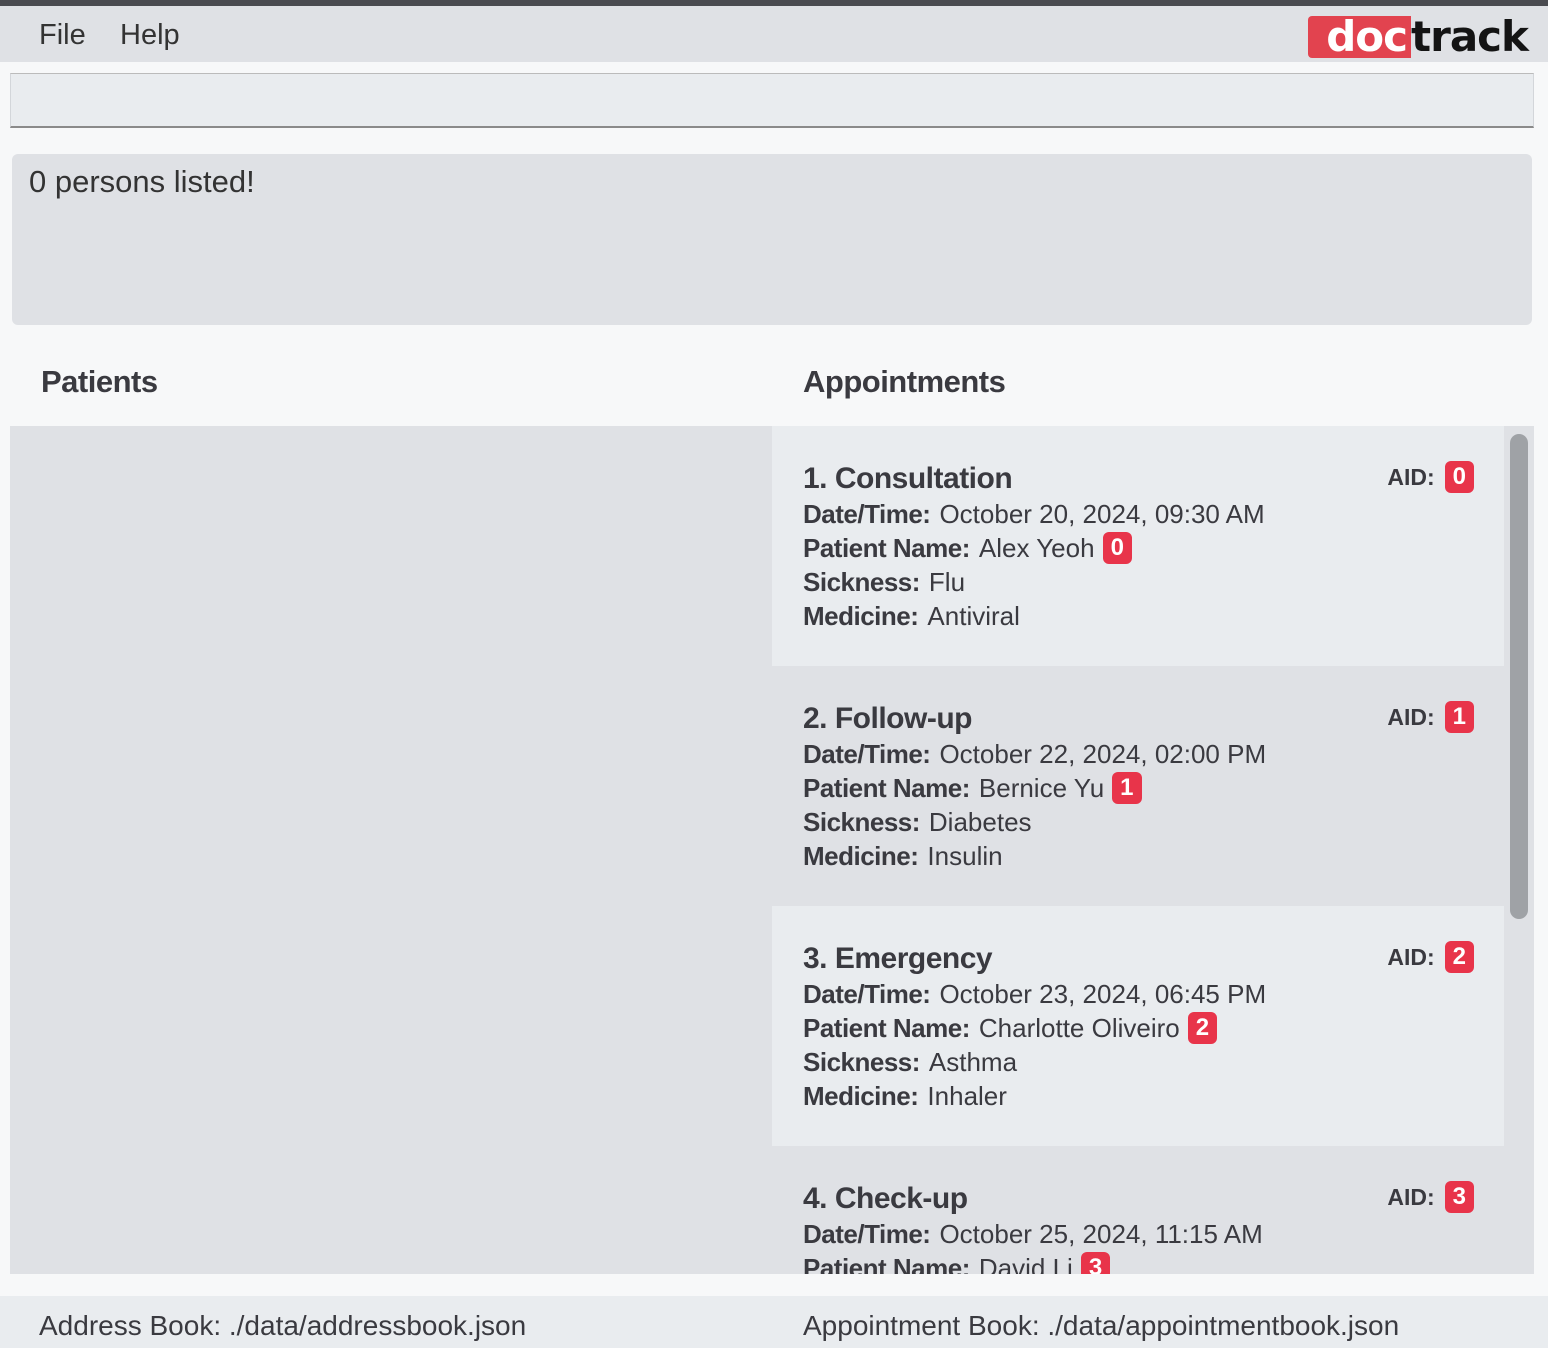 Image resolution: width=1548 pixels, height=1348 pixels. I want to click on appointment-datetime: Date/Time: October 20, 2024, 09:30 AM, so click(1034, 514).